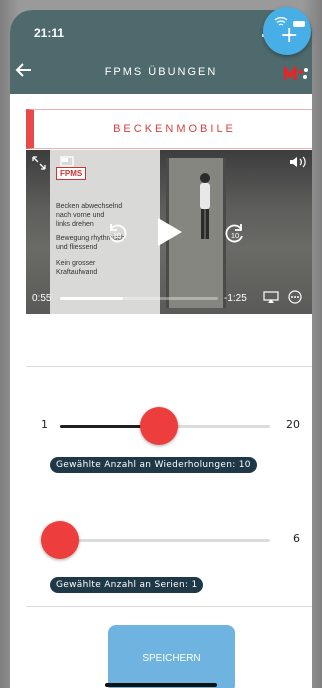  Describe the element at coordinates (296, 538) in the screenshot. I see `series-max: 6` at that location.